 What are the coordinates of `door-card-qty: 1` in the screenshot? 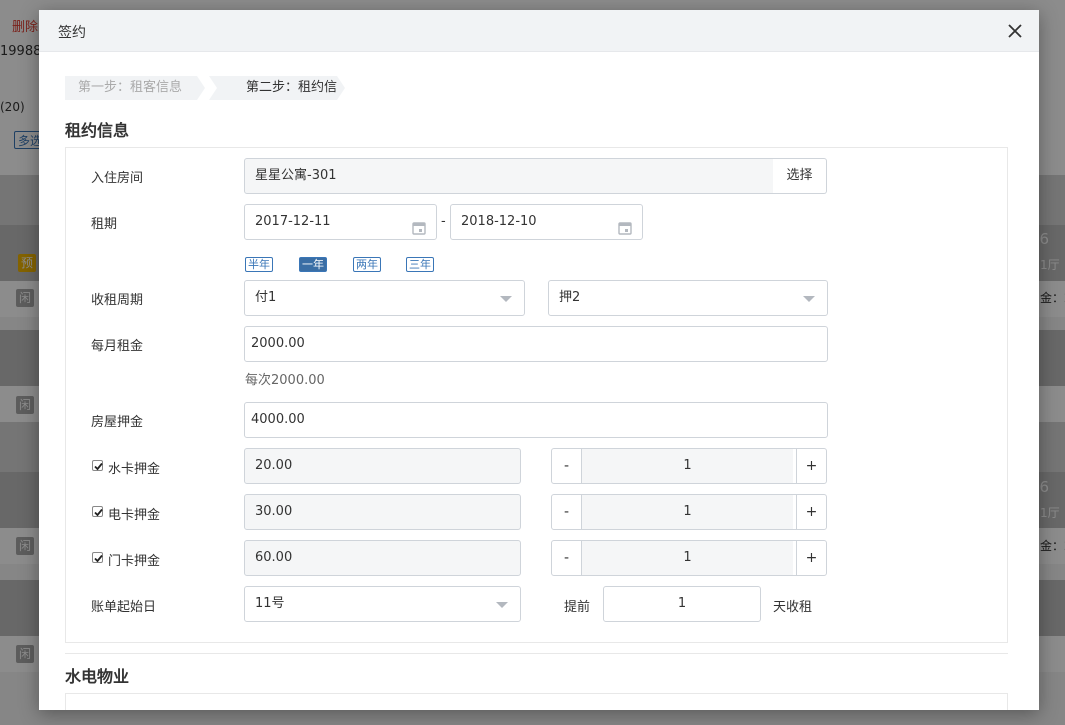 It's located at (687, 558).